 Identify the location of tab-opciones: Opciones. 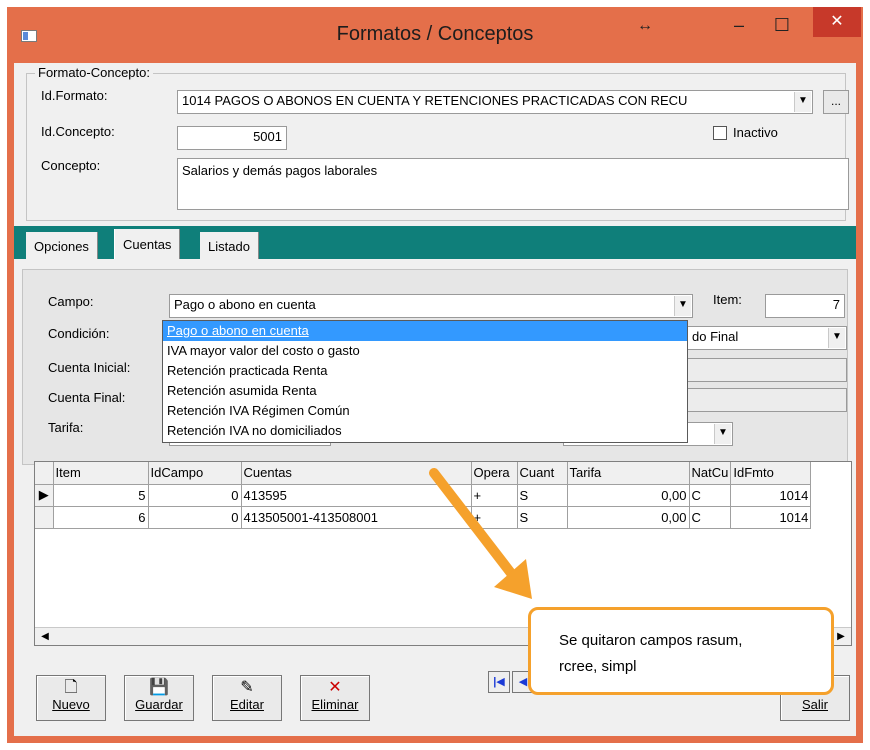
(62, 245).